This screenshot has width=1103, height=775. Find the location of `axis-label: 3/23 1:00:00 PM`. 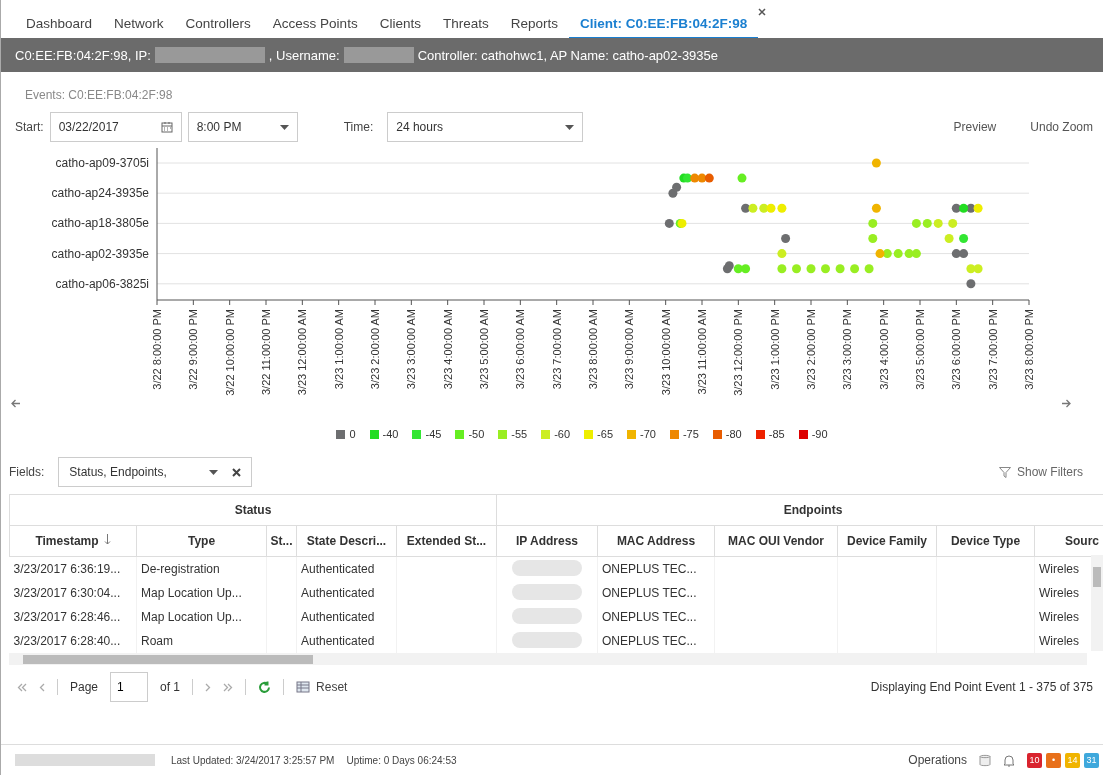

axis-label: 3/23 1:00:00 PM is located at coordinates (774, 349).